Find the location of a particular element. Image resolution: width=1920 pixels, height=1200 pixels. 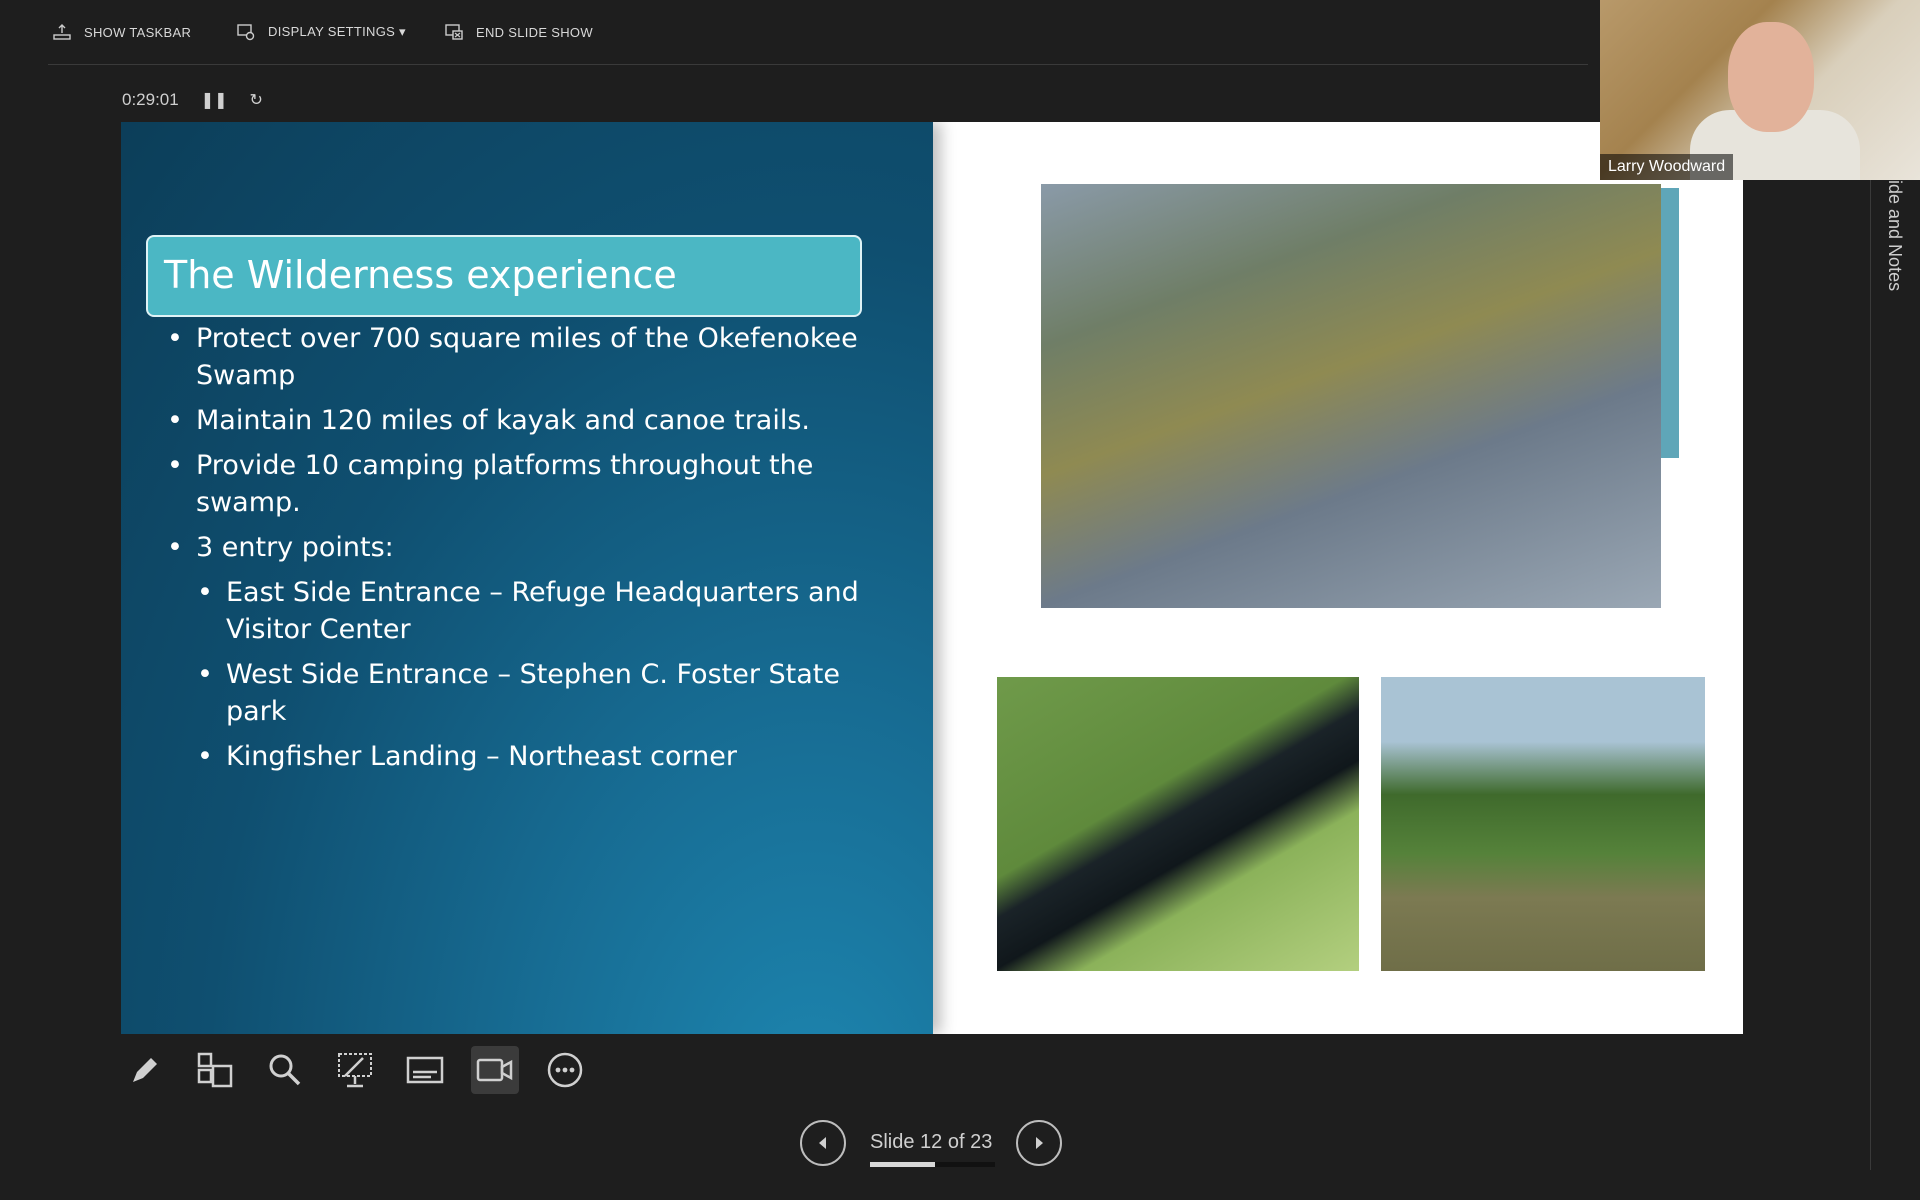

taskbar-icon is located at coordinates (62, 32).